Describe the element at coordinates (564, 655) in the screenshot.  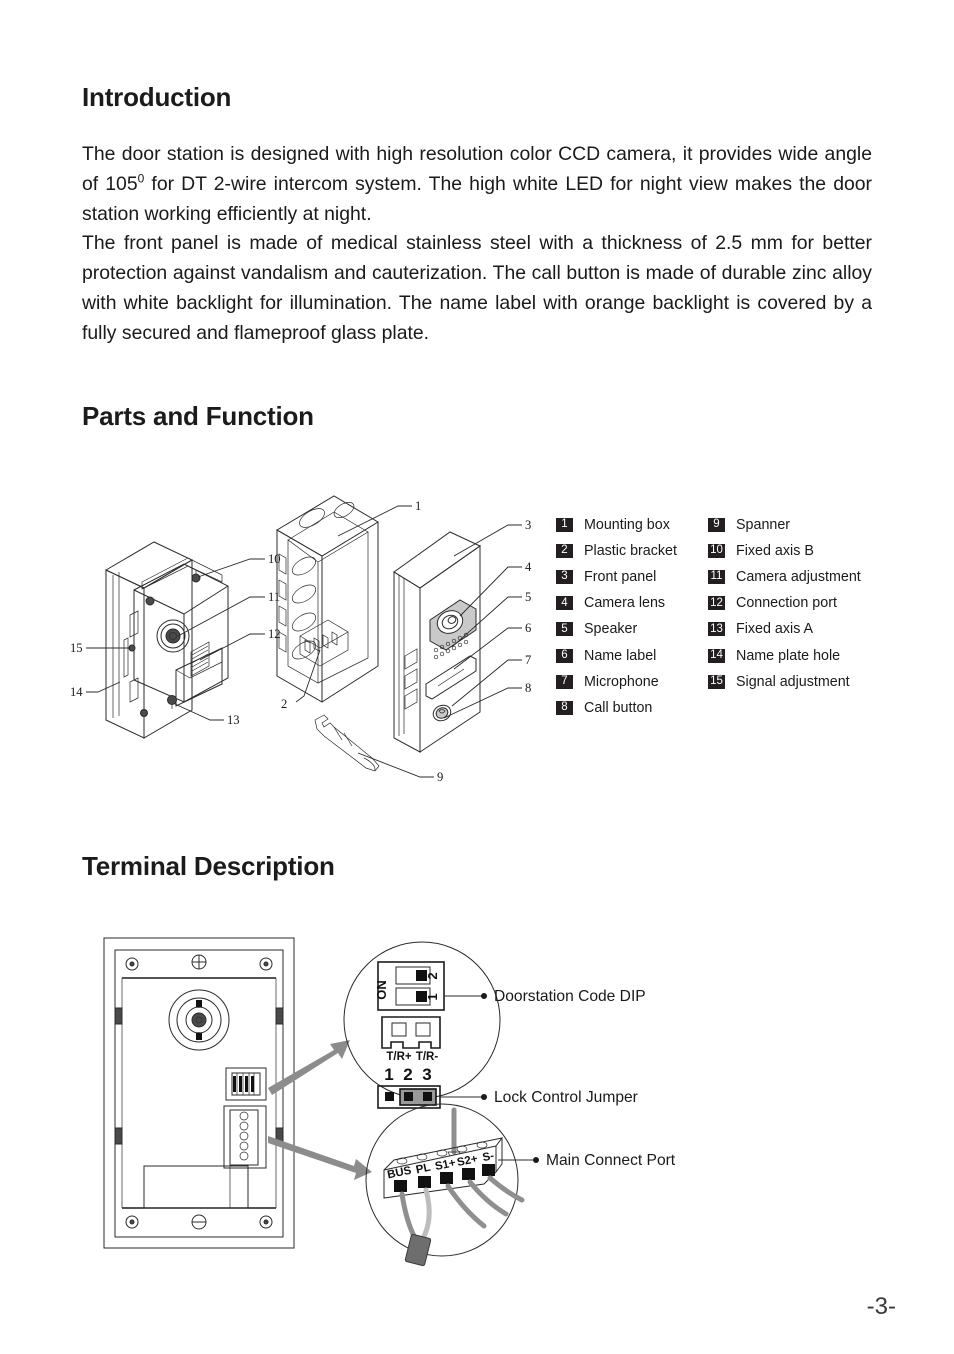
I see `legend-number: 6` at that location.